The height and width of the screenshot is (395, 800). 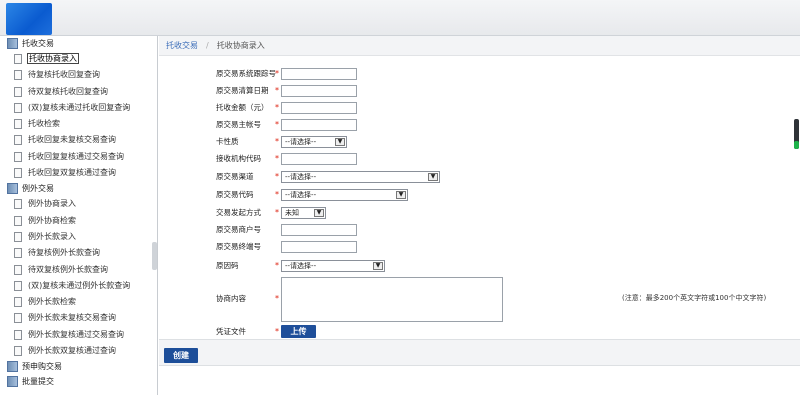 I want to click on field-label: 交易发起方式, so click(x=238, y=212).